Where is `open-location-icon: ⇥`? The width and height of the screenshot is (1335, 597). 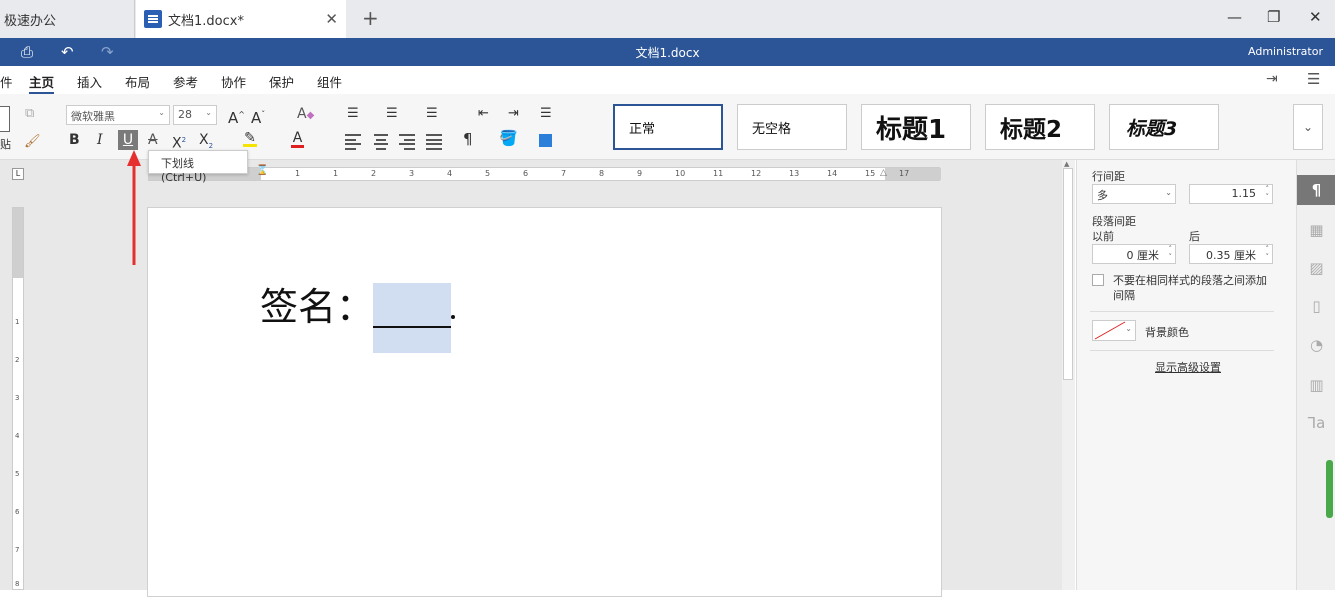
open-location-icon: ⇥ is located at coordinates (1272, 79).